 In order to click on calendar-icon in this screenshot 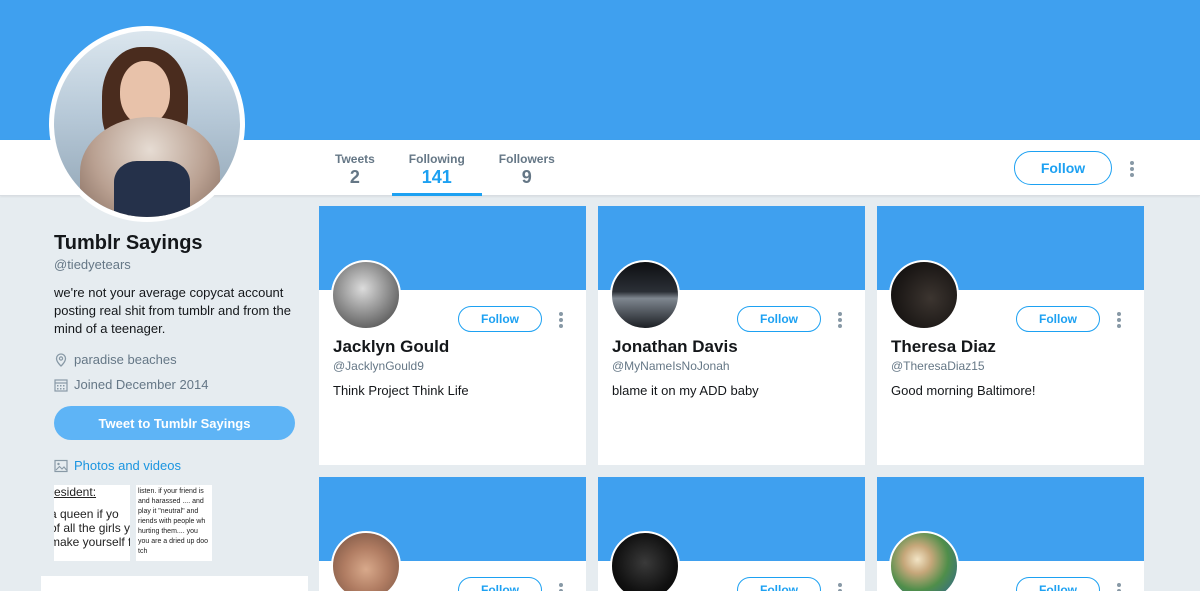, I will do `click(61, 385)`.